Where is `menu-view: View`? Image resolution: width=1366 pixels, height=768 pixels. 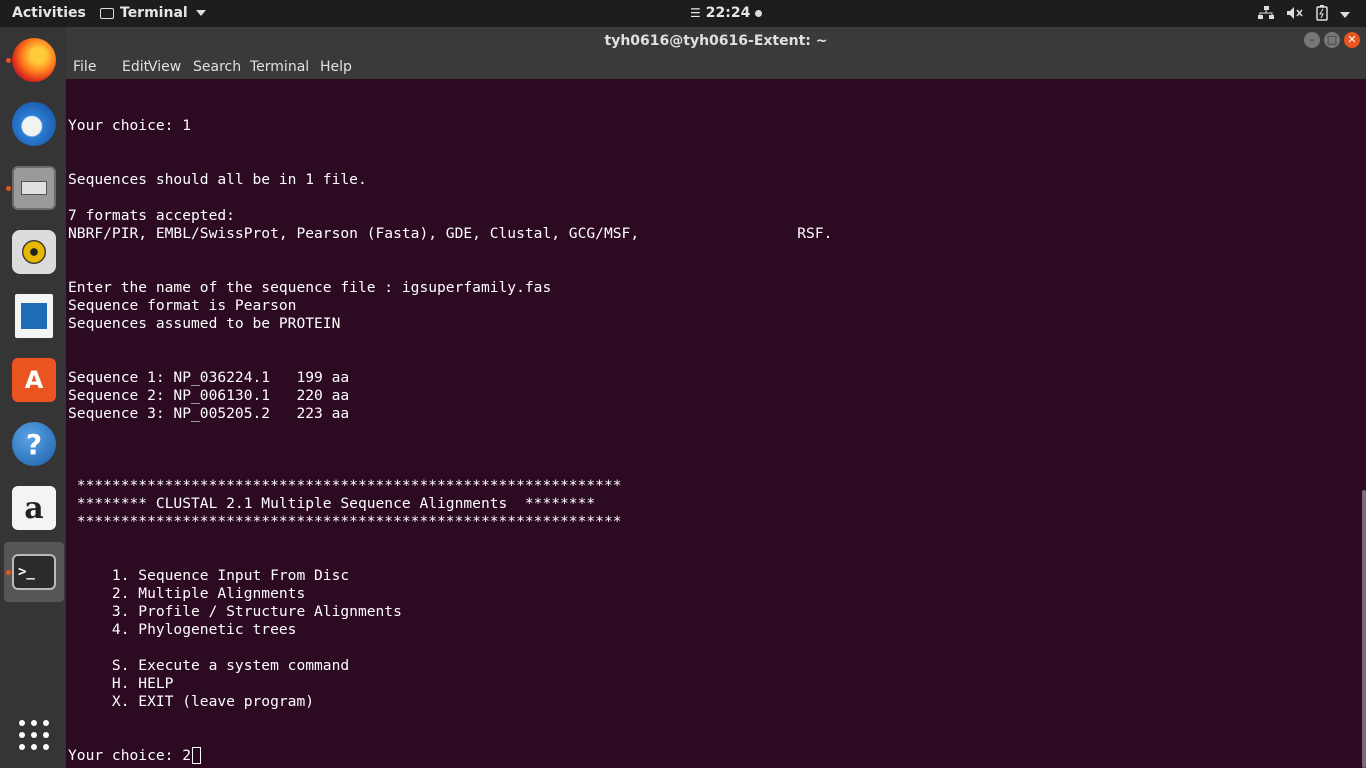
menu-view: View is located at coordinates (164, 67).